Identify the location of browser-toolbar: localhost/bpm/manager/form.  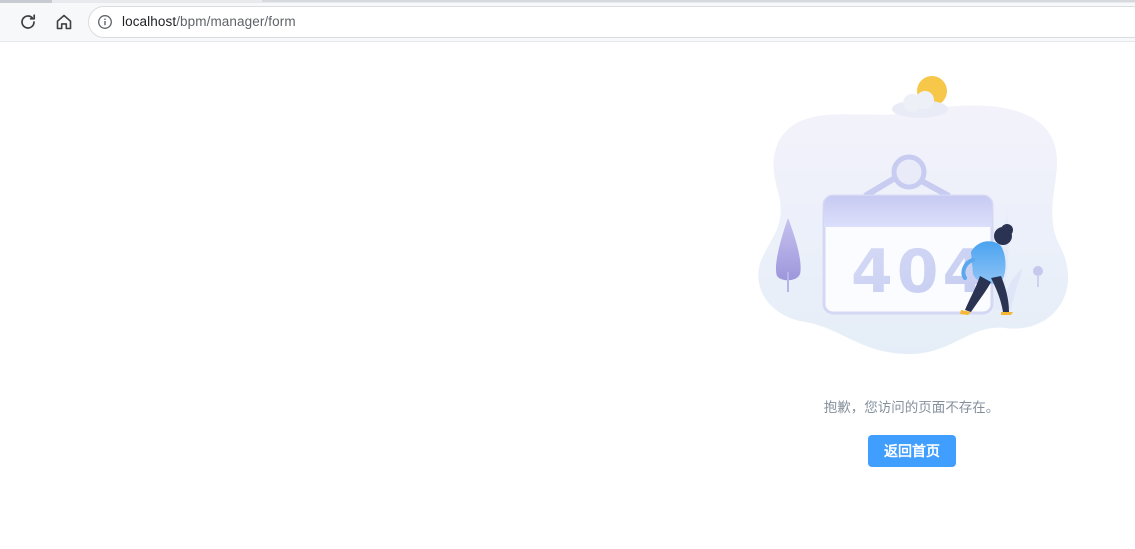
(567, 22).